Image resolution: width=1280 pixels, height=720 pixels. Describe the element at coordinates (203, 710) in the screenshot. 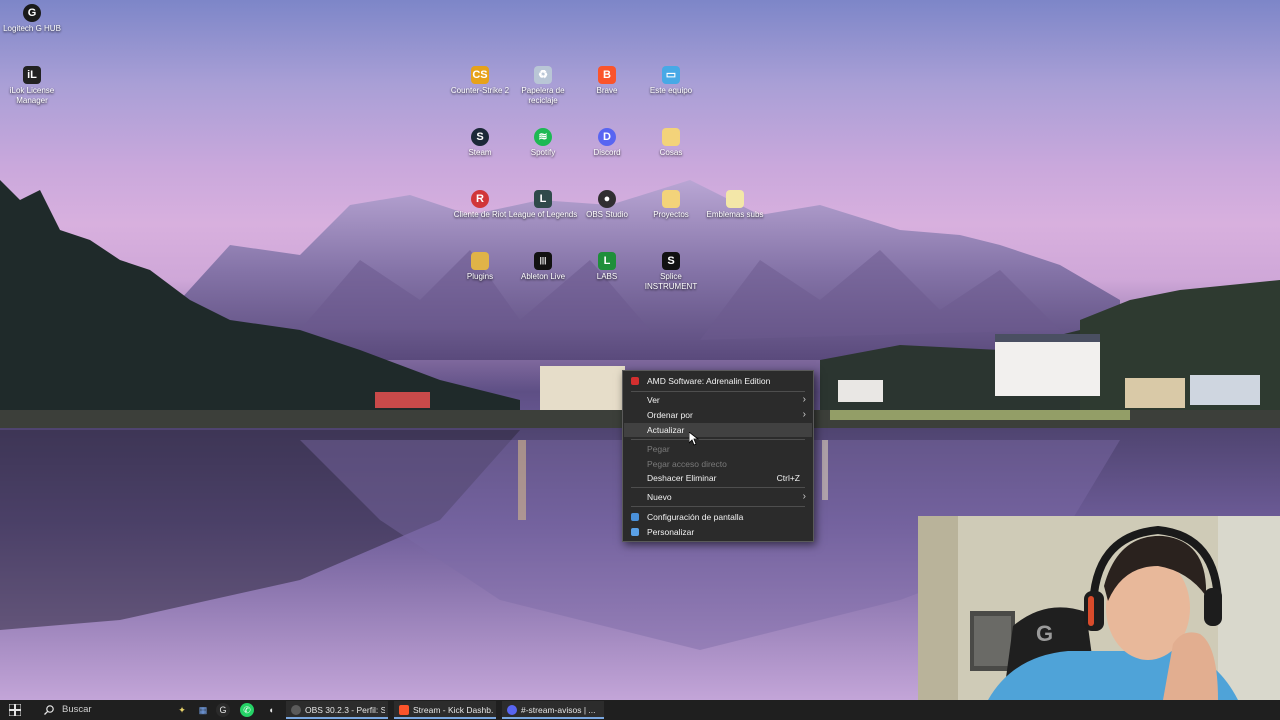

I see `task-view-icon: ▦` at that location.